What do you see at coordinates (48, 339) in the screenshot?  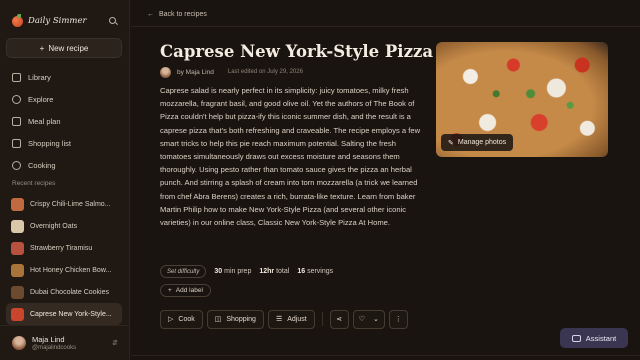 I see `user-name: Maja Lind` at bounding box center [48, 339].